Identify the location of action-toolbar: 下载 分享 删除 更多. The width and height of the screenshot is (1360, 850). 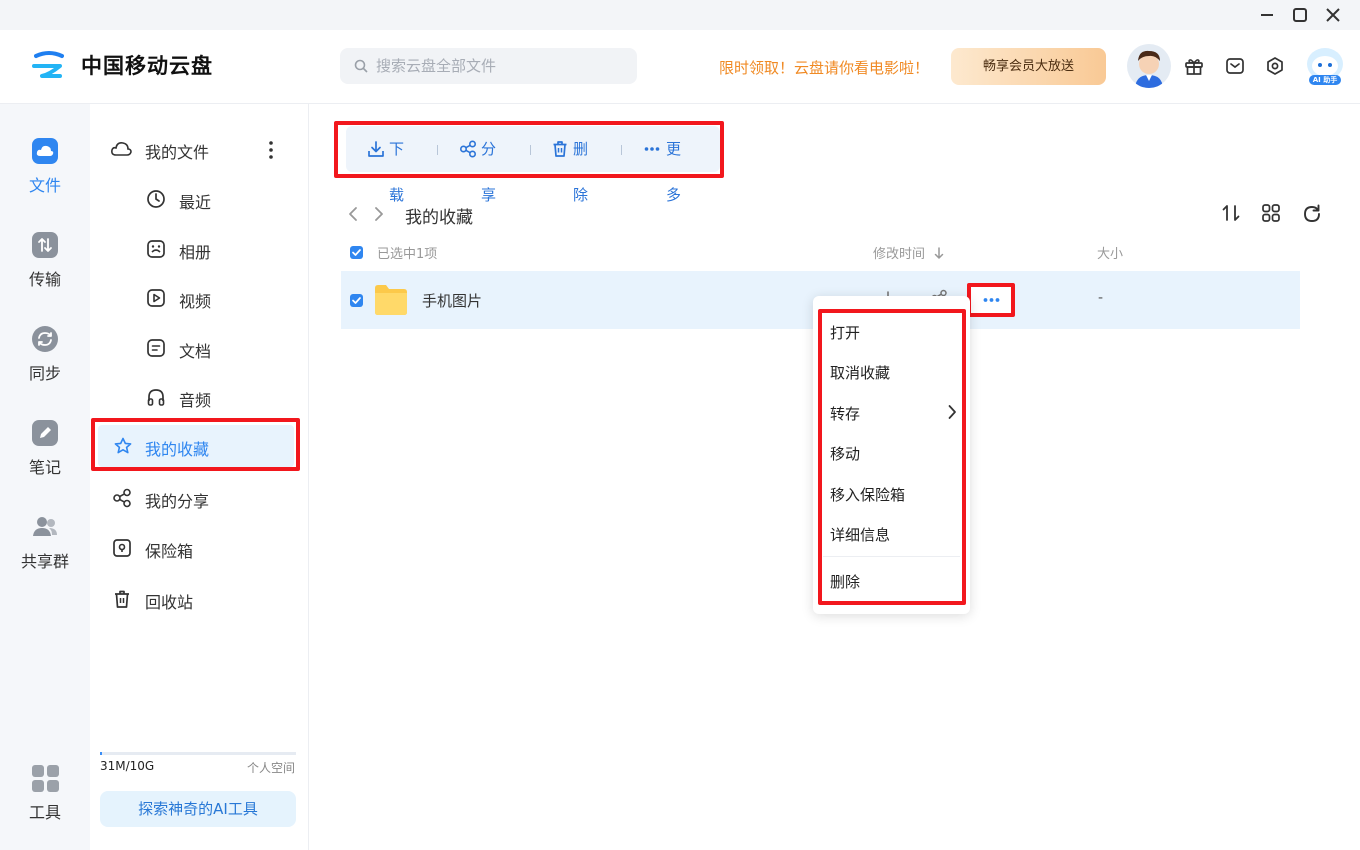
(533, 165).